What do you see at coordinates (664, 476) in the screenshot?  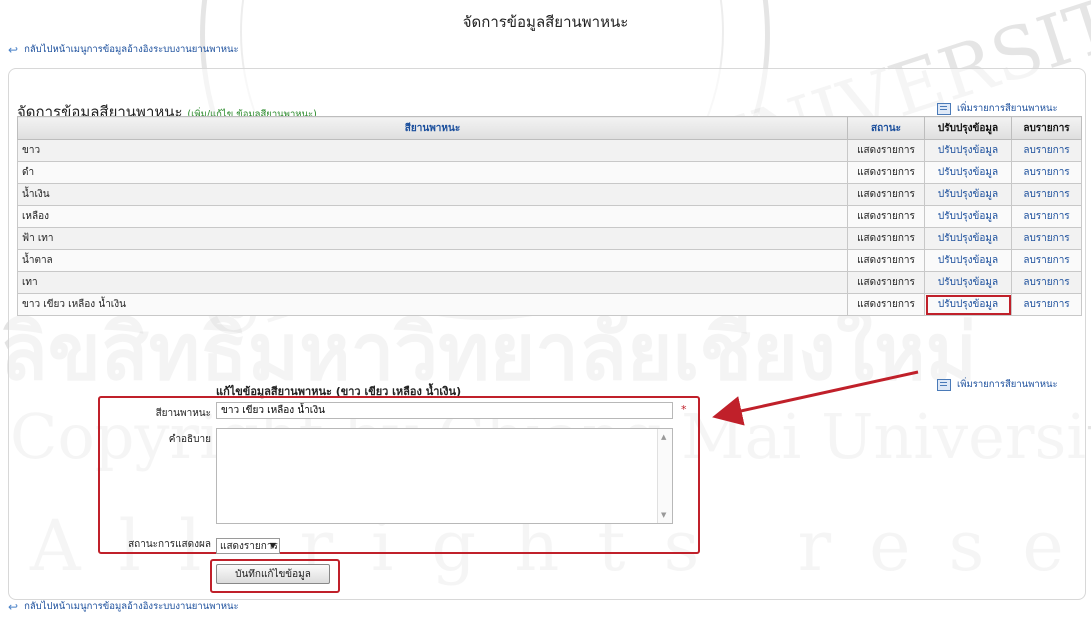 I see `textarea-scrollbar: ▲ ▼` at bounding box center [664, 476].